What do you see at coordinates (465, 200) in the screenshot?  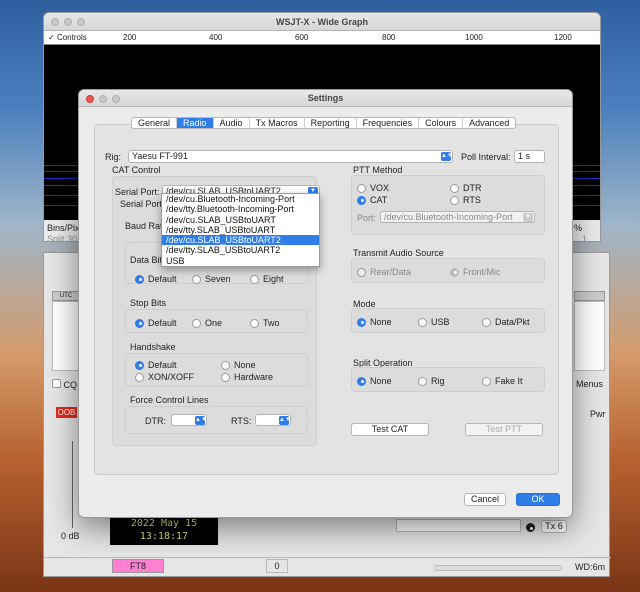 I see `ptt-rts-radio: RTS` at bounding box center [465, 200].